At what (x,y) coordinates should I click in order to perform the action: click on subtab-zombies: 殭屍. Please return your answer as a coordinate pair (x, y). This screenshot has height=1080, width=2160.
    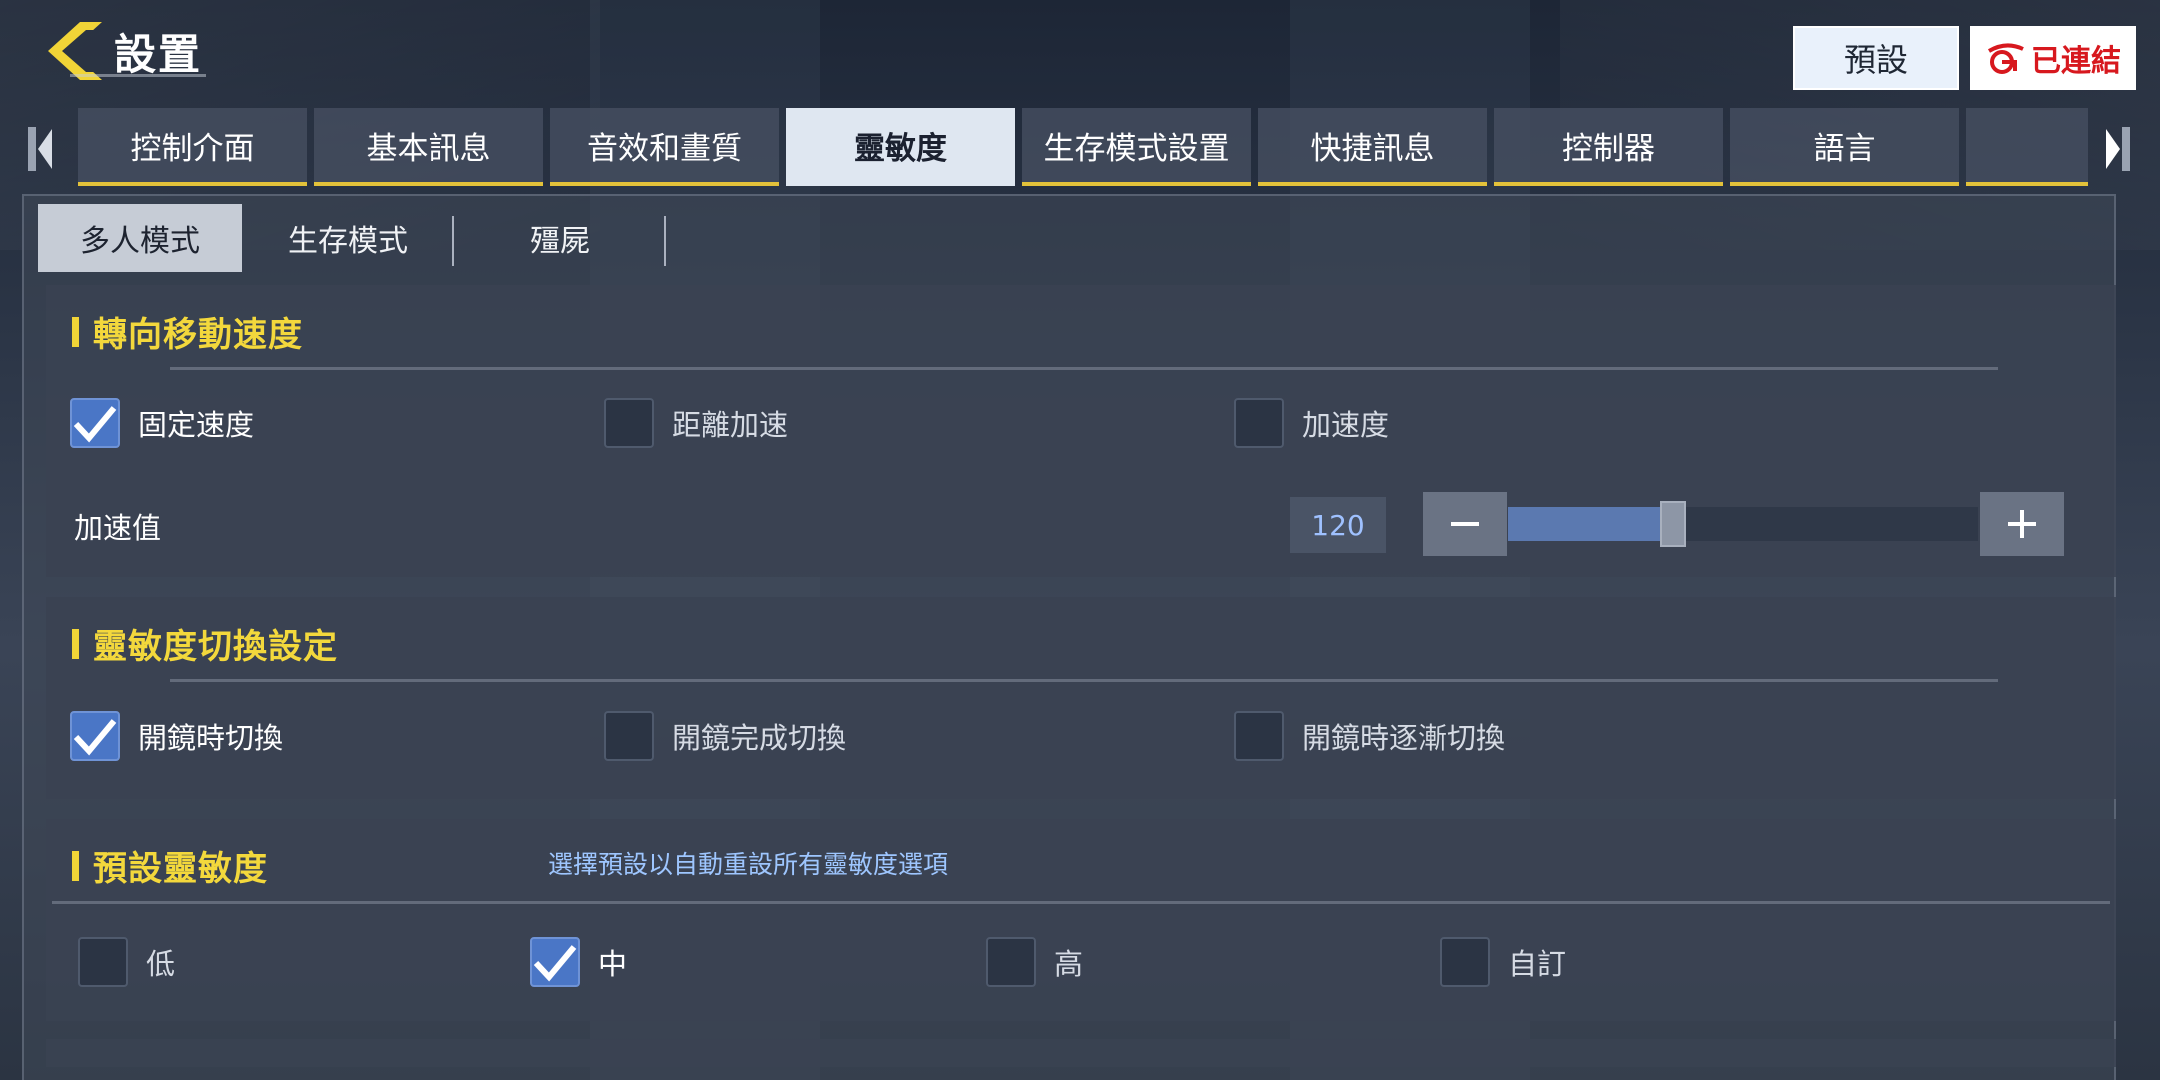
    Looking at the image, I should click on (560, 238).